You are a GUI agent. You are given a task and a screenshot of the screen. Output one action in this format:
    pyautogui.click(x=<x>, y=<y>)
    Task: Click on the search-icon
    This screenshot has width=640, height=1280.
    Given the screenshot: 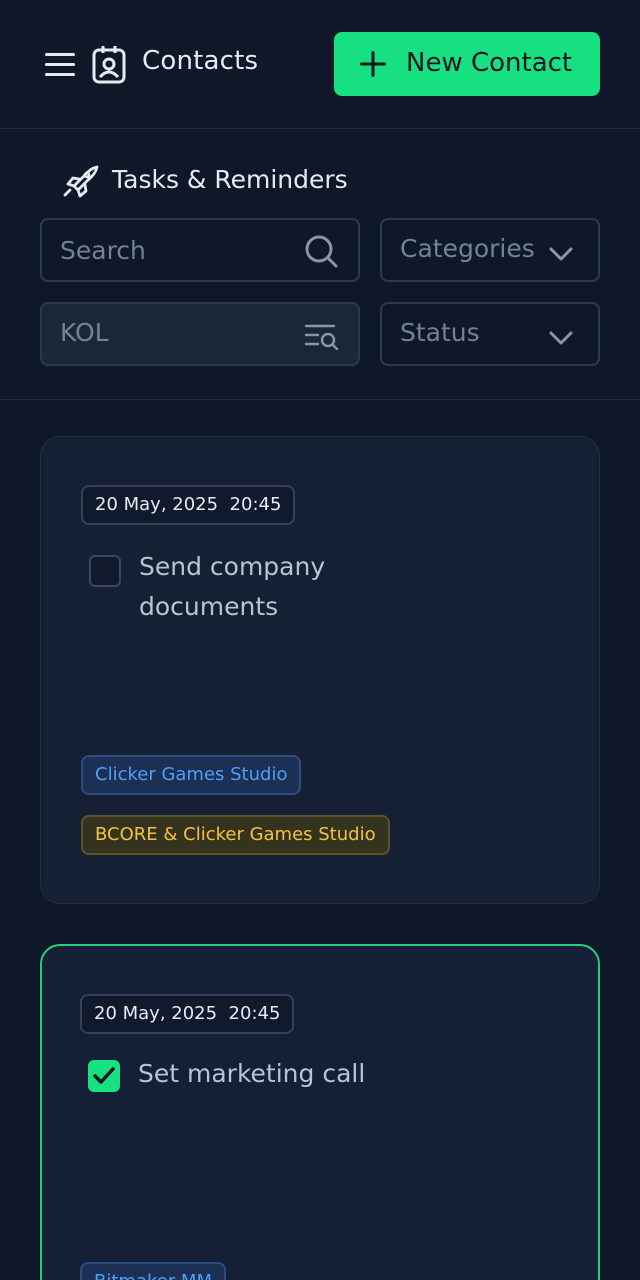 What is the action you would take?
    pyautogui.click(x=321, y=254)
    